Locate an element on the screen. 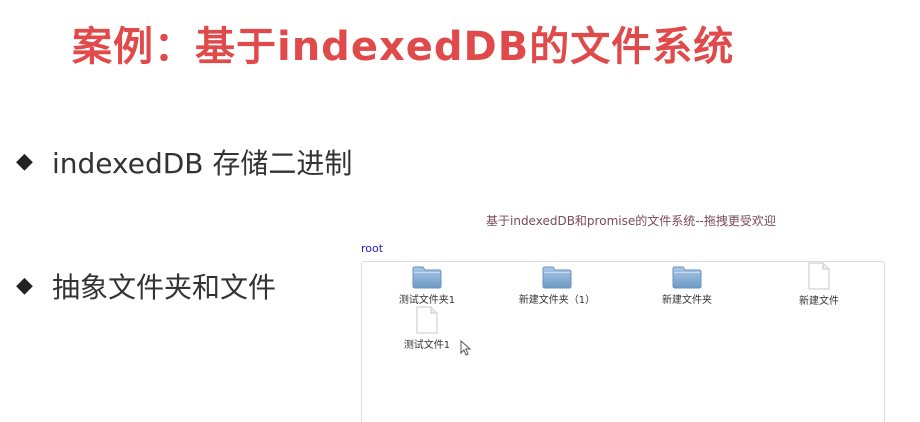 The height and width of the screenshot is (422, 920). bullet-item: ◆ 抽象文件夹和文件 is located at coordinates (146, 286).